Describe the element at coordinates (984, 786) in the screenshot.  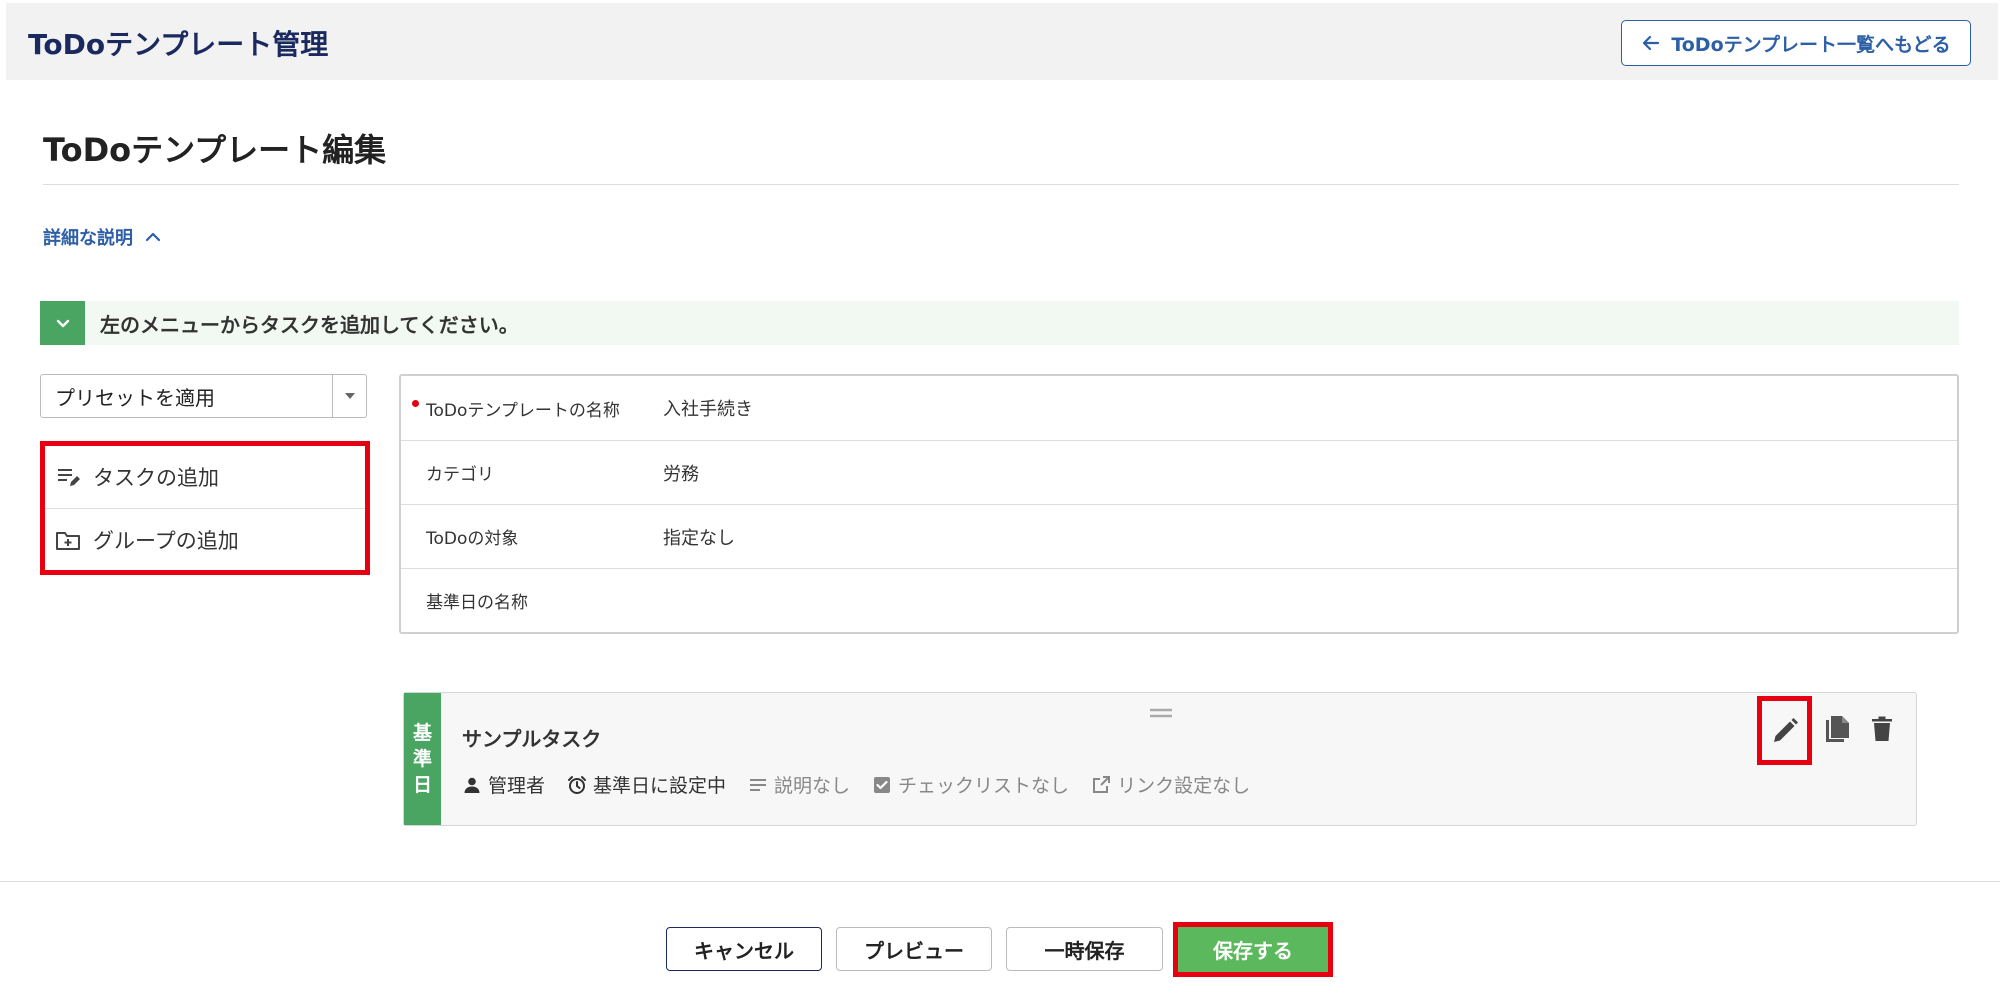
I see `checklist-label: チェックリストなし` at that location.